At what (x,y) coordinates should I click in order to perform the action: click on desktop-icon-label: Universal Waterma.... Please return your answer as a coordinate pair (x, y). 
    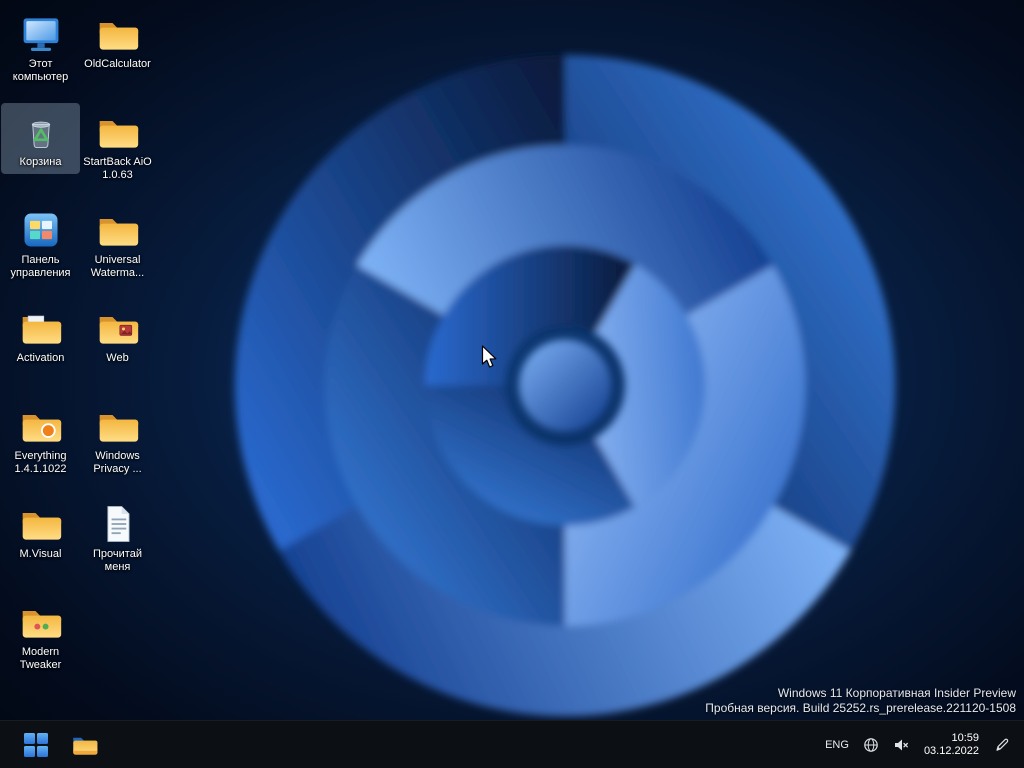
    Looking at the image, I should click on (117, 266).